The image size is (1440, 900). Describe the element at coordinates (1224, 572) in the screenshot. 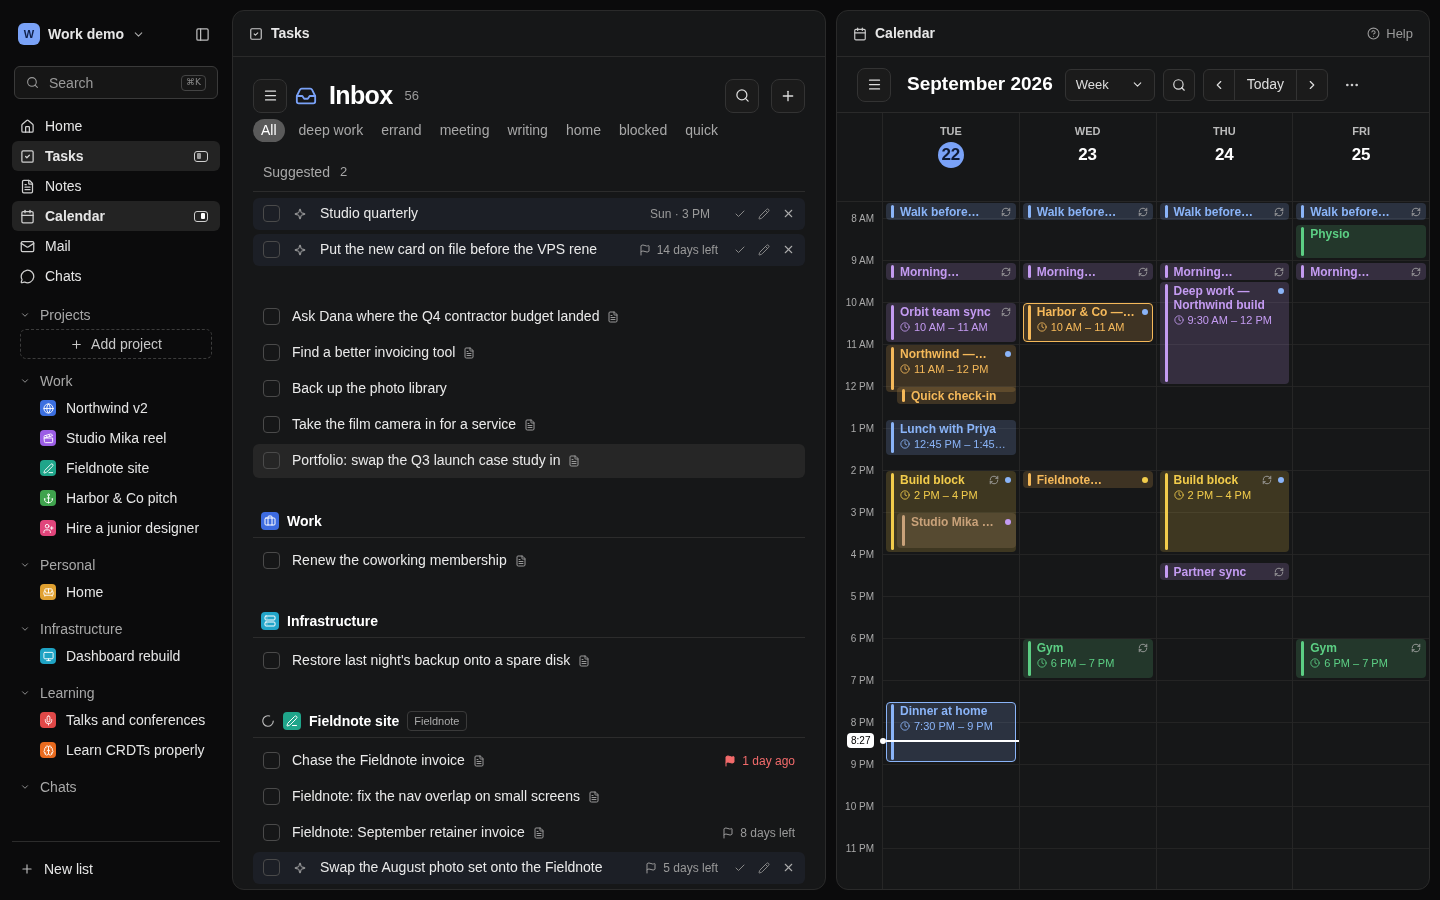

I see `calendar-event: Partner sync` at that location.